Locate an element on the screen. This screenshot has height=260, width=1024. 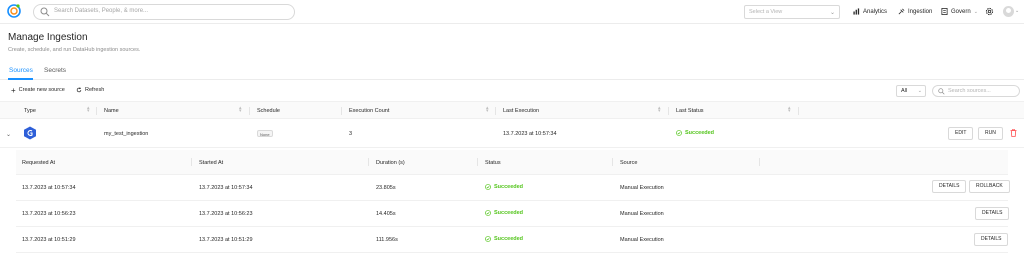
user-avatar is located at coordinates (1008, 11).